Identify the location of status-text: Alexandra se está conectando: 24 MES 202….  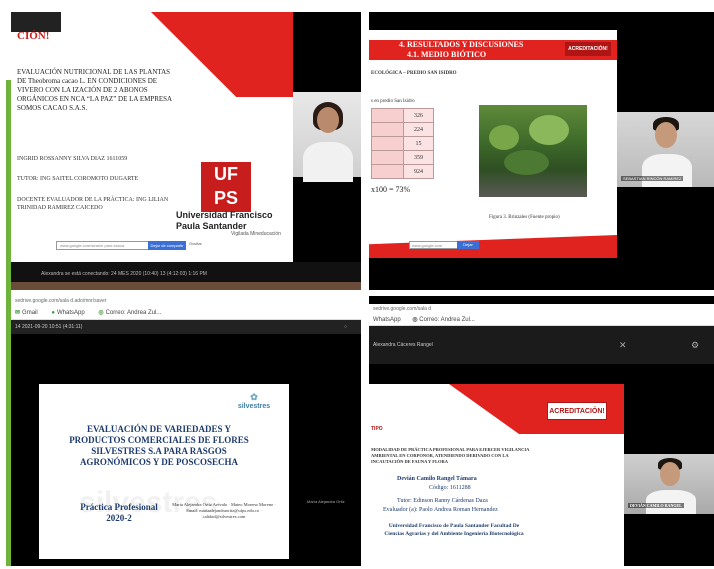
(124, 274).